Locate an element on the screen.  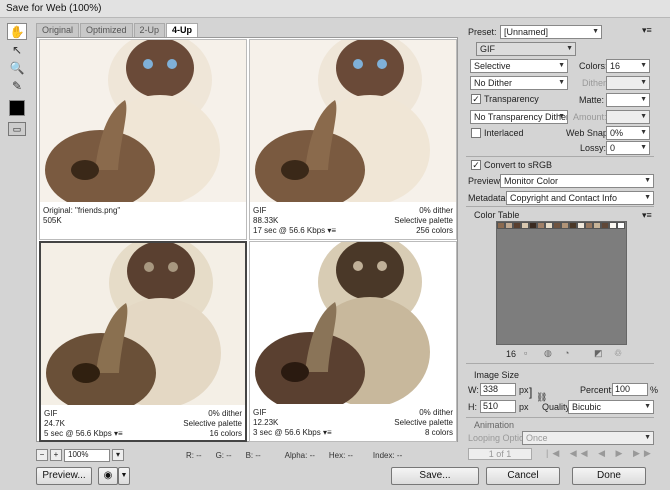
pane-download-time: 5 sec @ 56.6 Kbps is located at coordinates (78, 433).